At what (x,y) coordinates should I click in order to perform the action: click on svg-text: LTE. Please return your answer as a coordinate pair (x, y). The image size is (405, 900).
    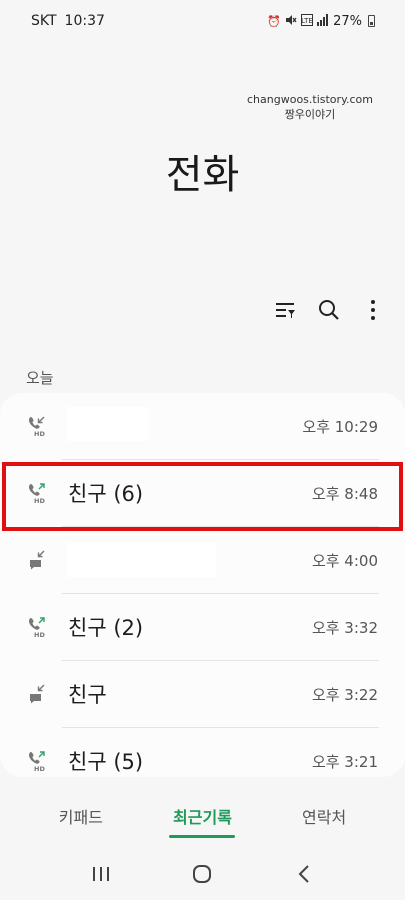
    Looking at the image, I should click on (307, 21).